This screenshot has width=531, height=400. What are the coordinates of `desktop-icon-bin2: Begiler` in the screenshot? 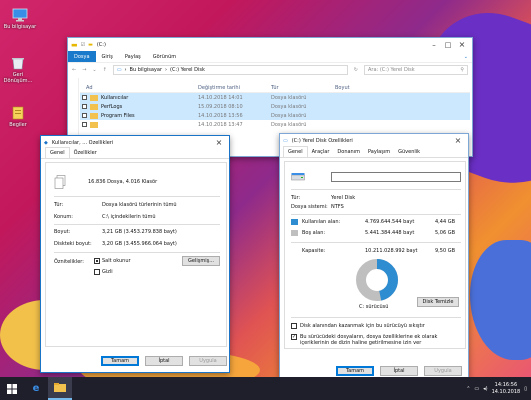 It's located at (18, 117).